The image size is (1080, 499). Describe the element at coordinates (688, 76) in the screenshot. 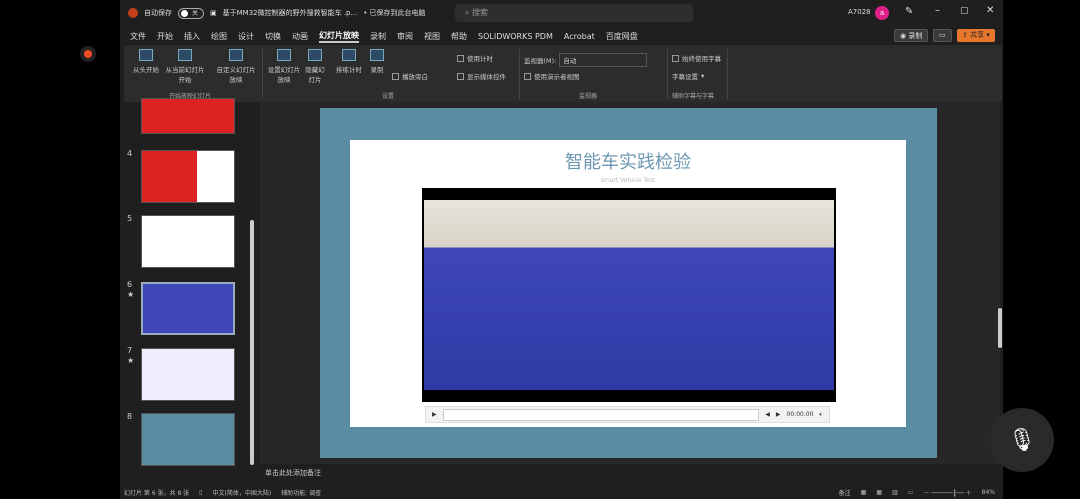

I see `caption-settings-button: 字幕设置 ▾` at that location.